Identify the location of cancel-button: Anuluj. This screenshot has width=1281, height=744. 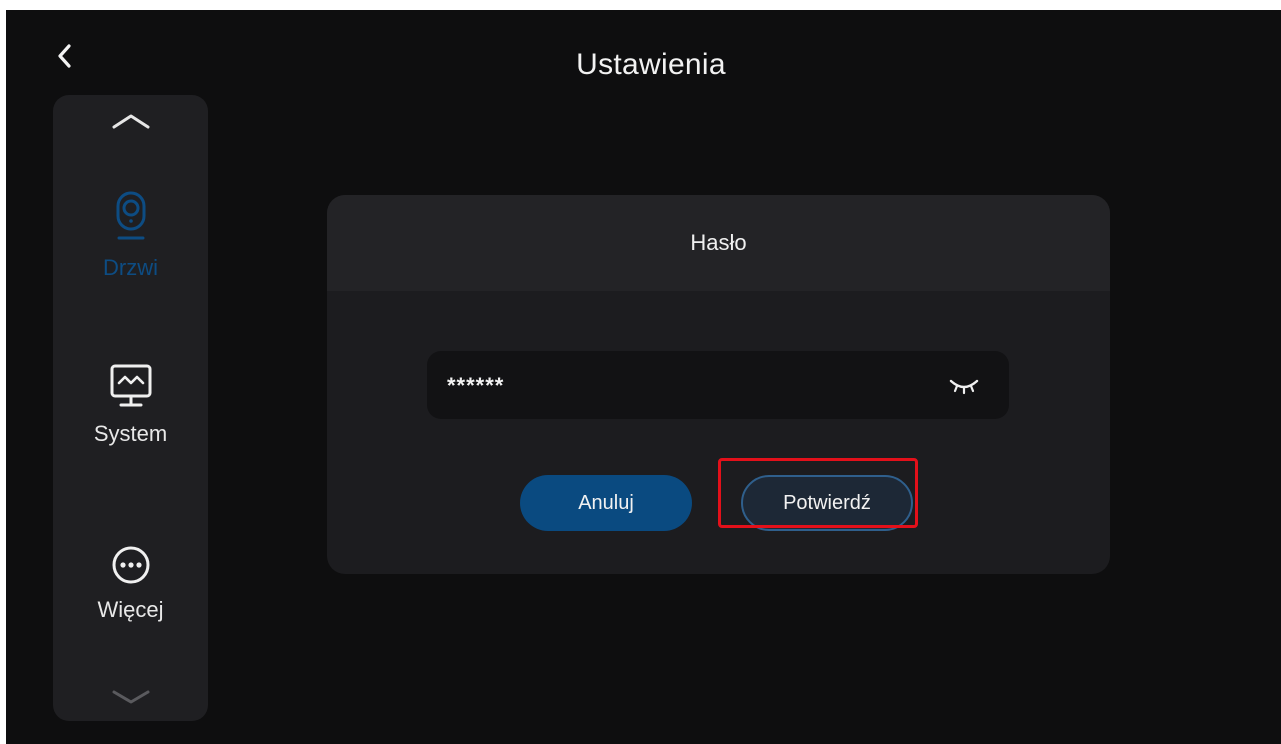
(606, 503).